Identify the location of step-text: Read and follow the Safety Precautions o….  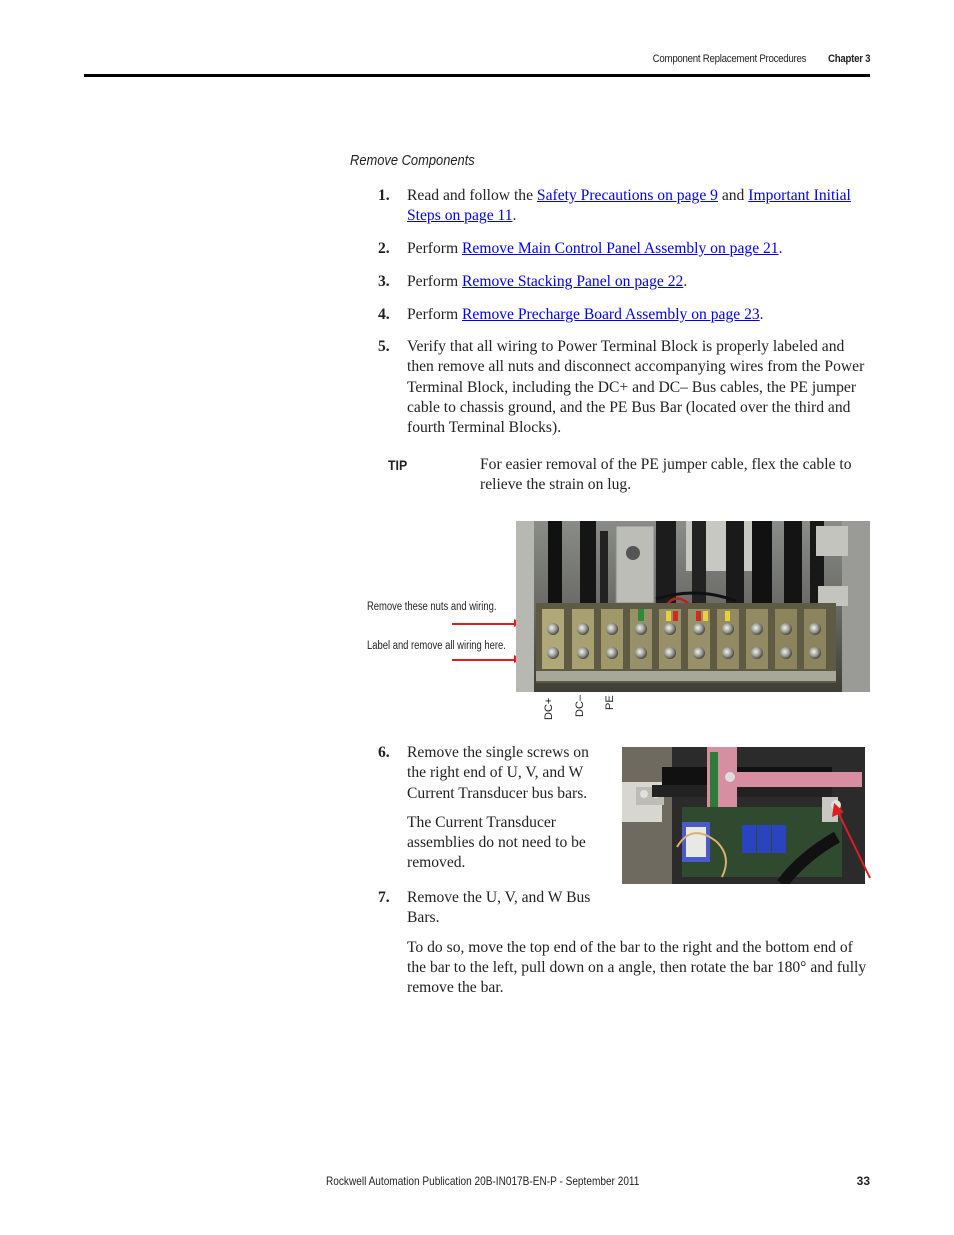
(639, 206).